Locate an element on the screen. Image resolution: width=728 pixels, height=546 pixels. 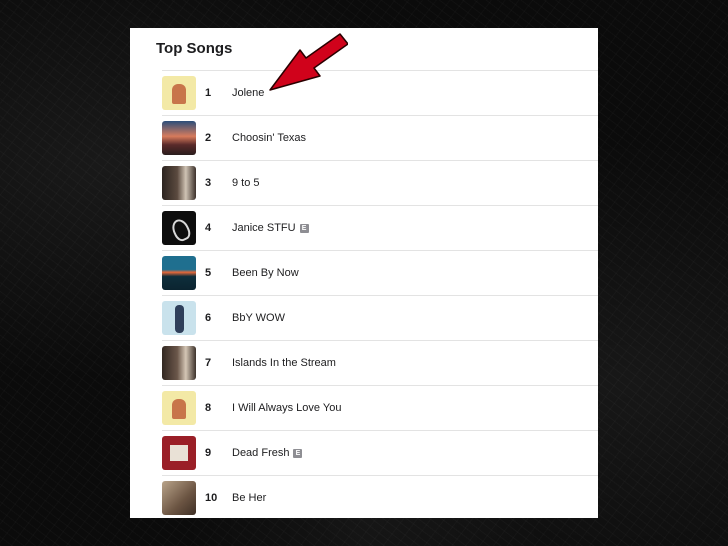
song-row: 2 Choosin' Texas is located at coordinates (380, 137).